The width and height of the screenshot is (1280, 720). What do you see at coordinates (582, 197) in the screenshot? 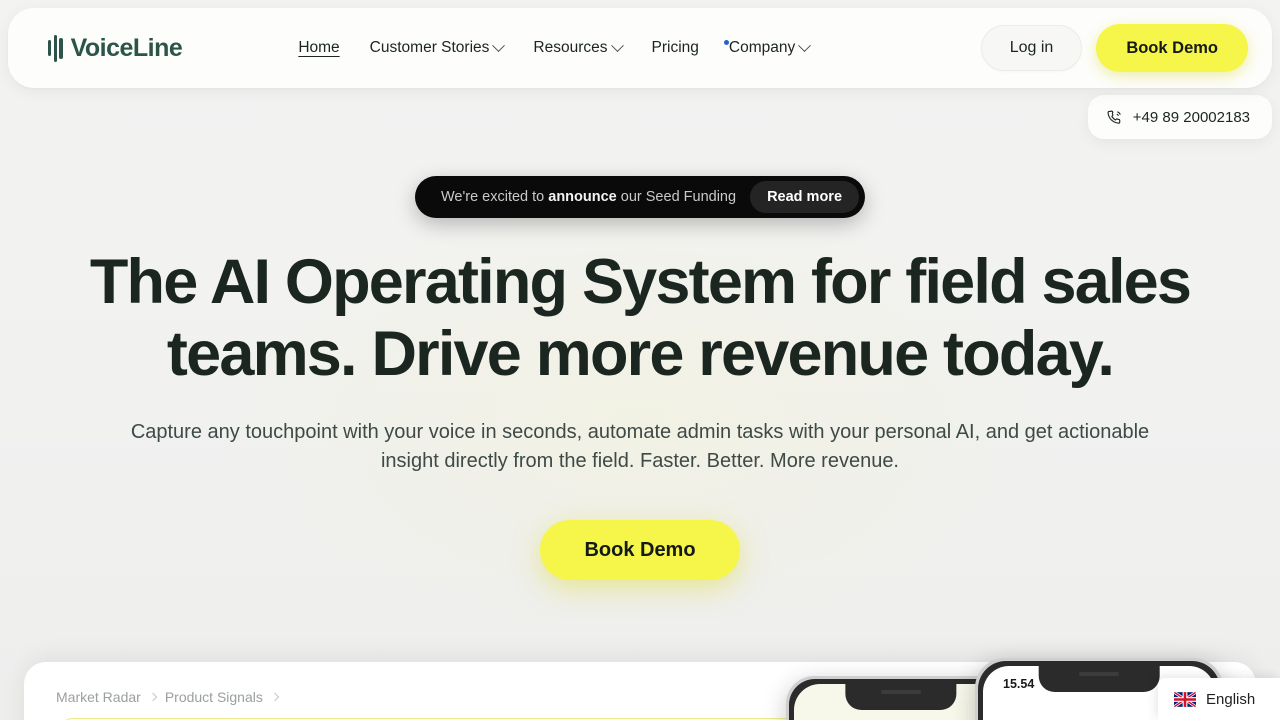
I see `announcement-text-bold: announce` at bounding box center [582, 197].